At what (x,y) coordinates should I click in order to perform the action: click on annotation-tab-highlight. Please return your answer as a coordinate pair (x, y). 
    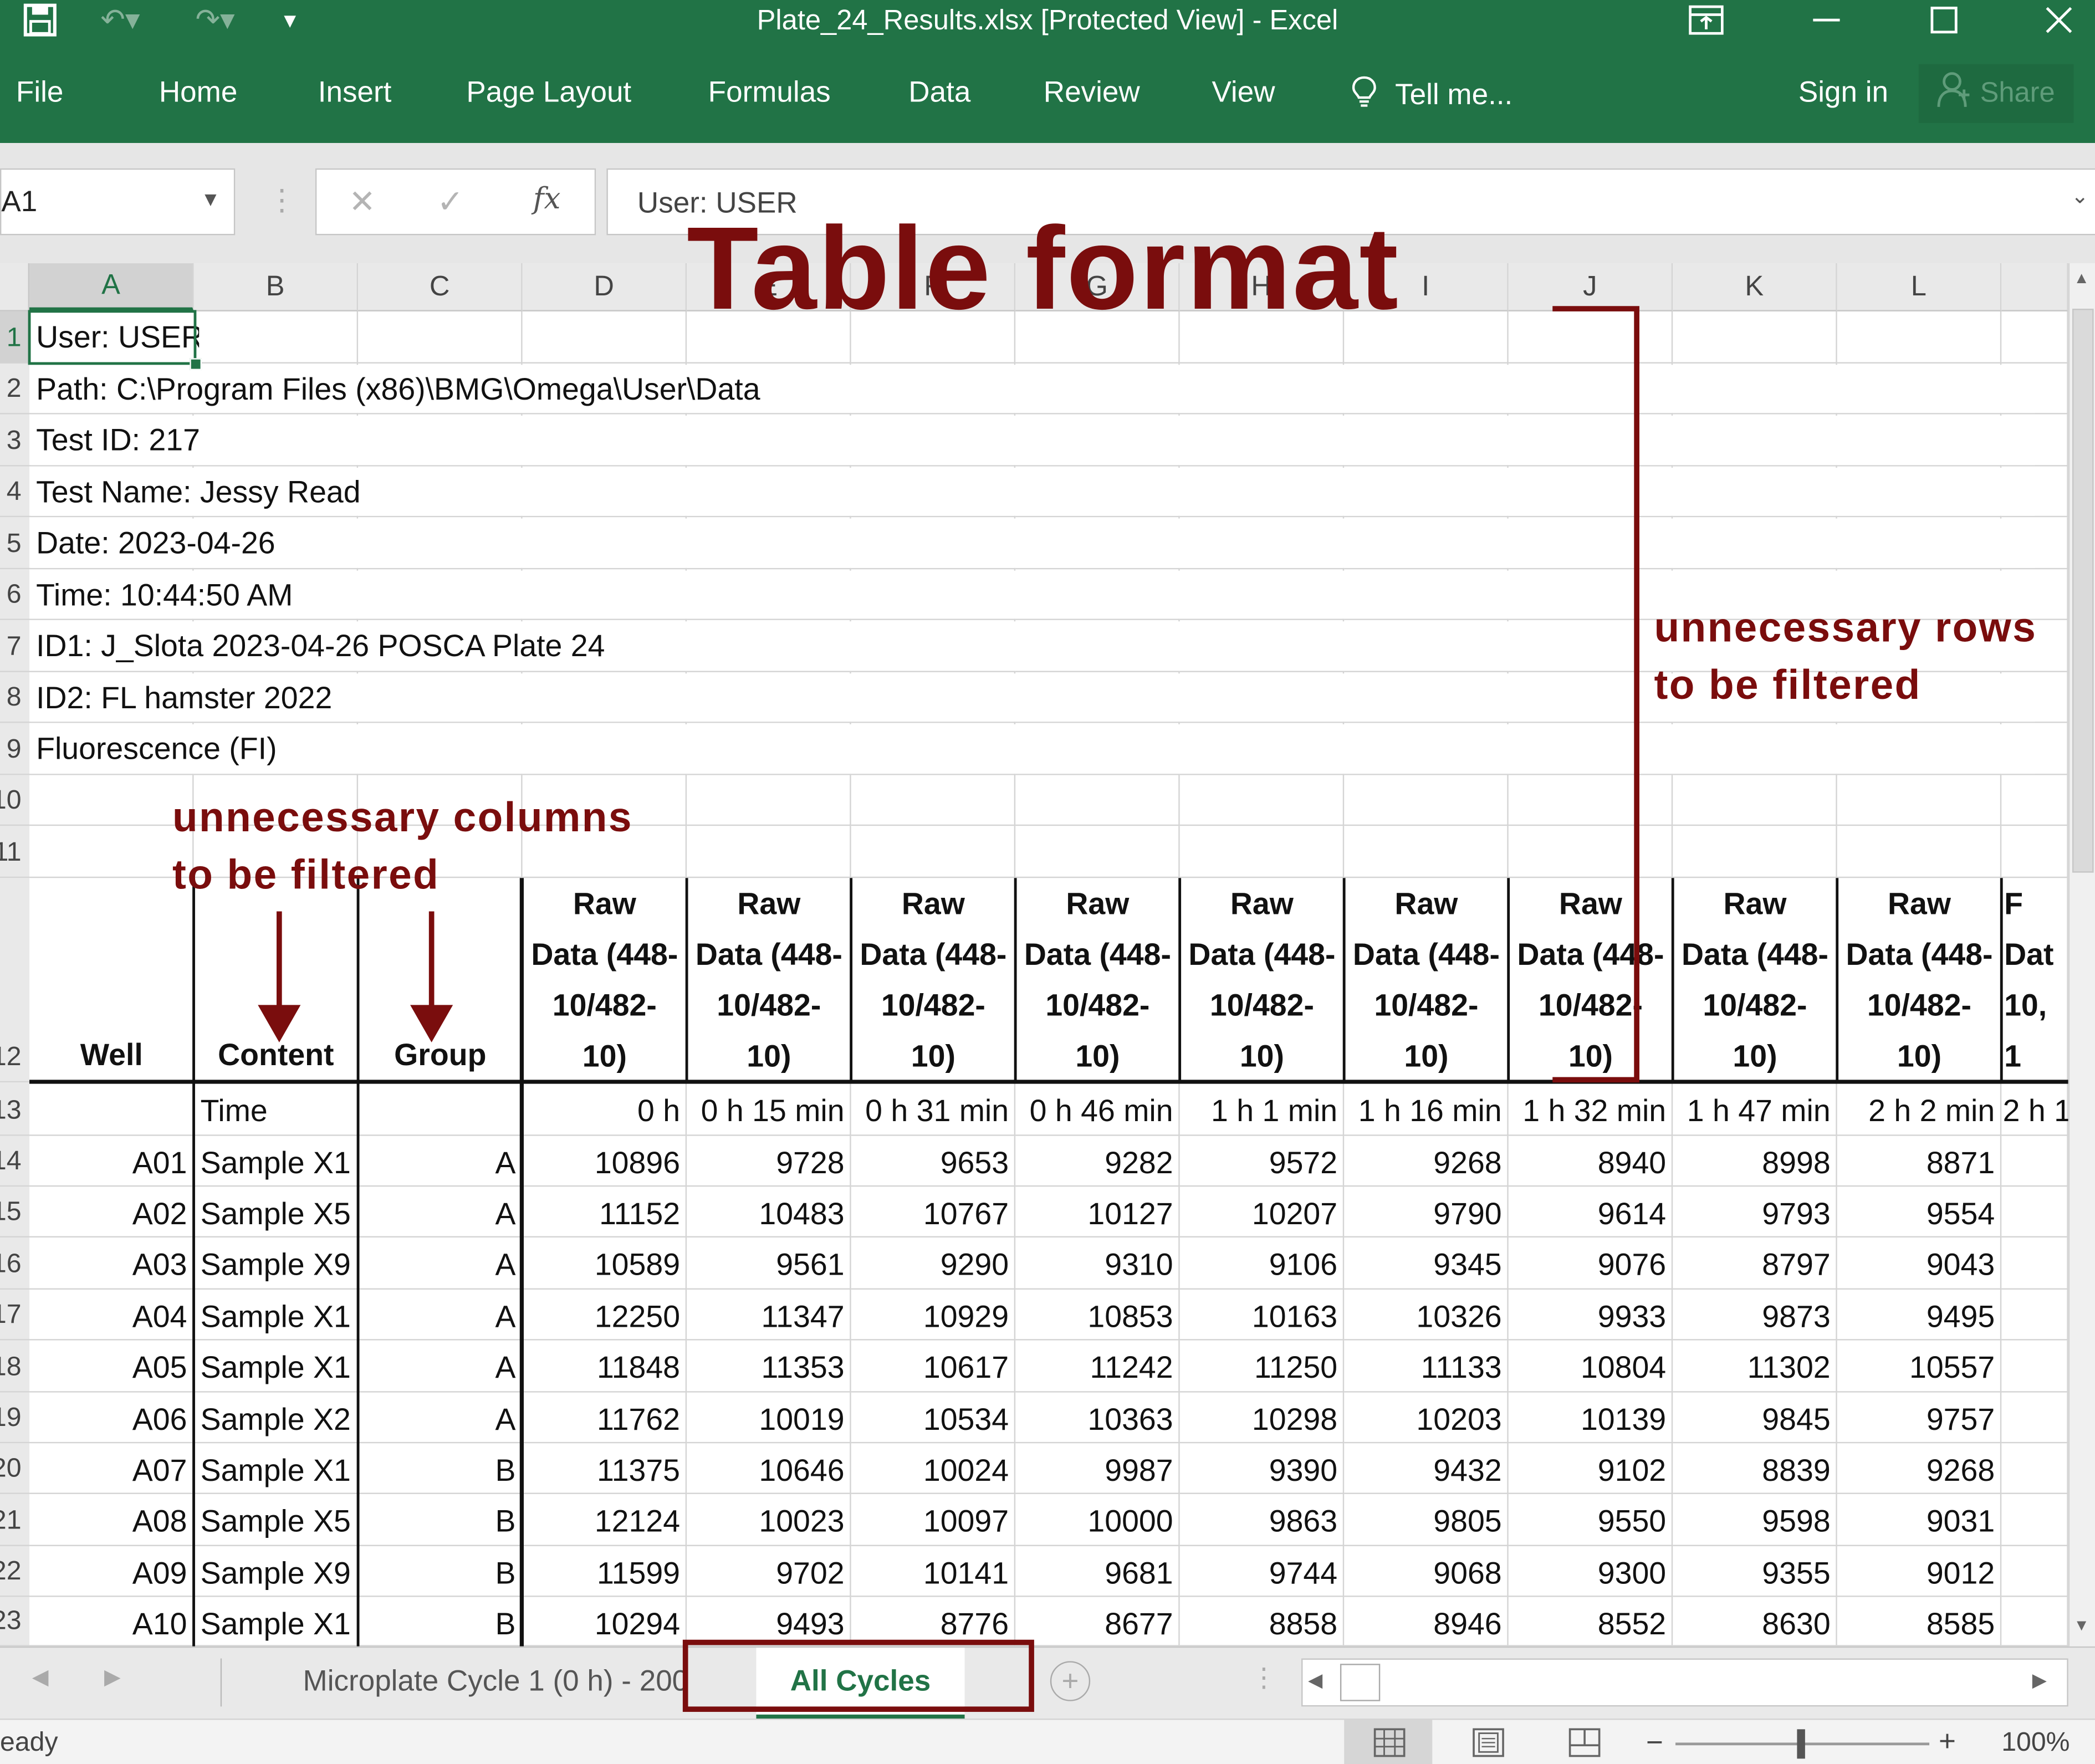
    Looking at the image, I should click on (858, 1676).